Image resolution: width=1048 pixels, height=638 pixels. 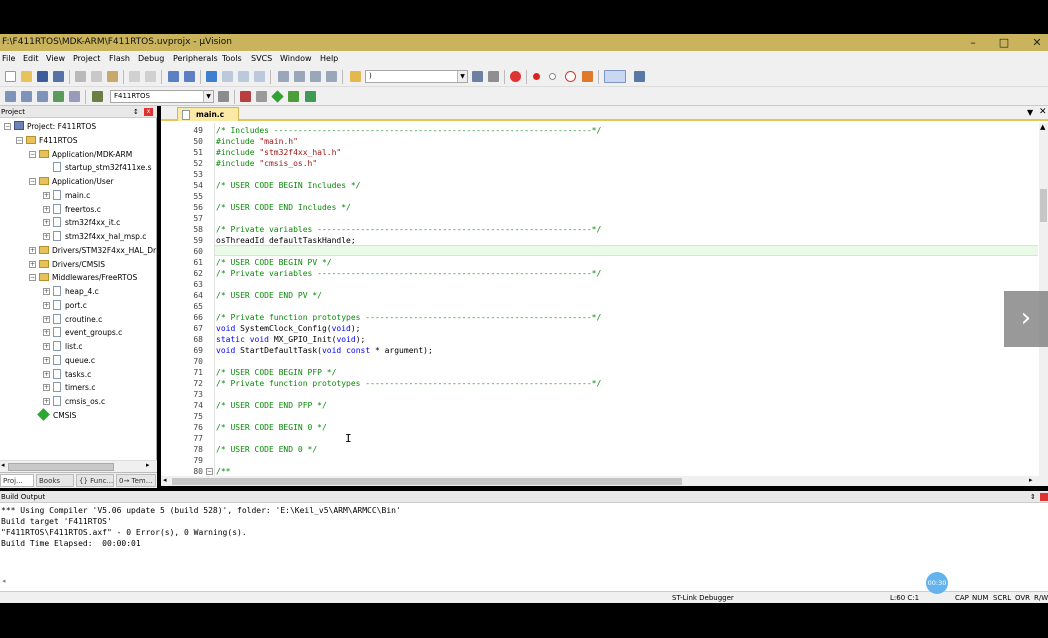 What do you see at coordinates (26, 96) in the screenshot?
I see `build-icon` at bounding box center [26, 96].